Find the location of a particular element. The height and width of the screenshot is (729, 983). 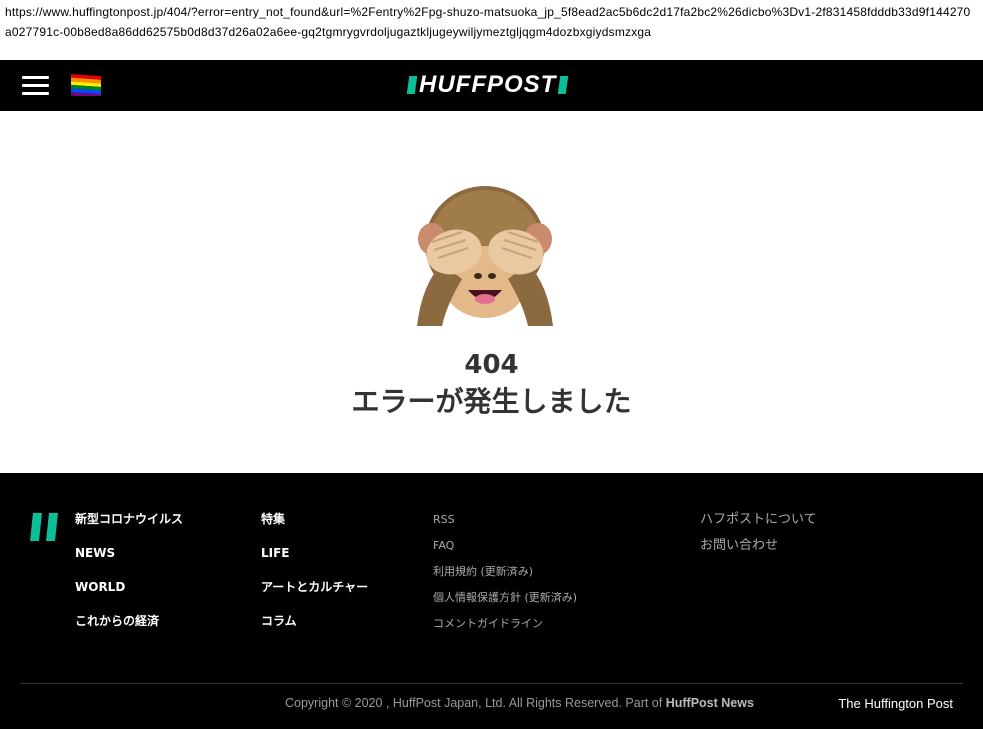

footer-link-news: NEWS is located at coordinates (129, 553).